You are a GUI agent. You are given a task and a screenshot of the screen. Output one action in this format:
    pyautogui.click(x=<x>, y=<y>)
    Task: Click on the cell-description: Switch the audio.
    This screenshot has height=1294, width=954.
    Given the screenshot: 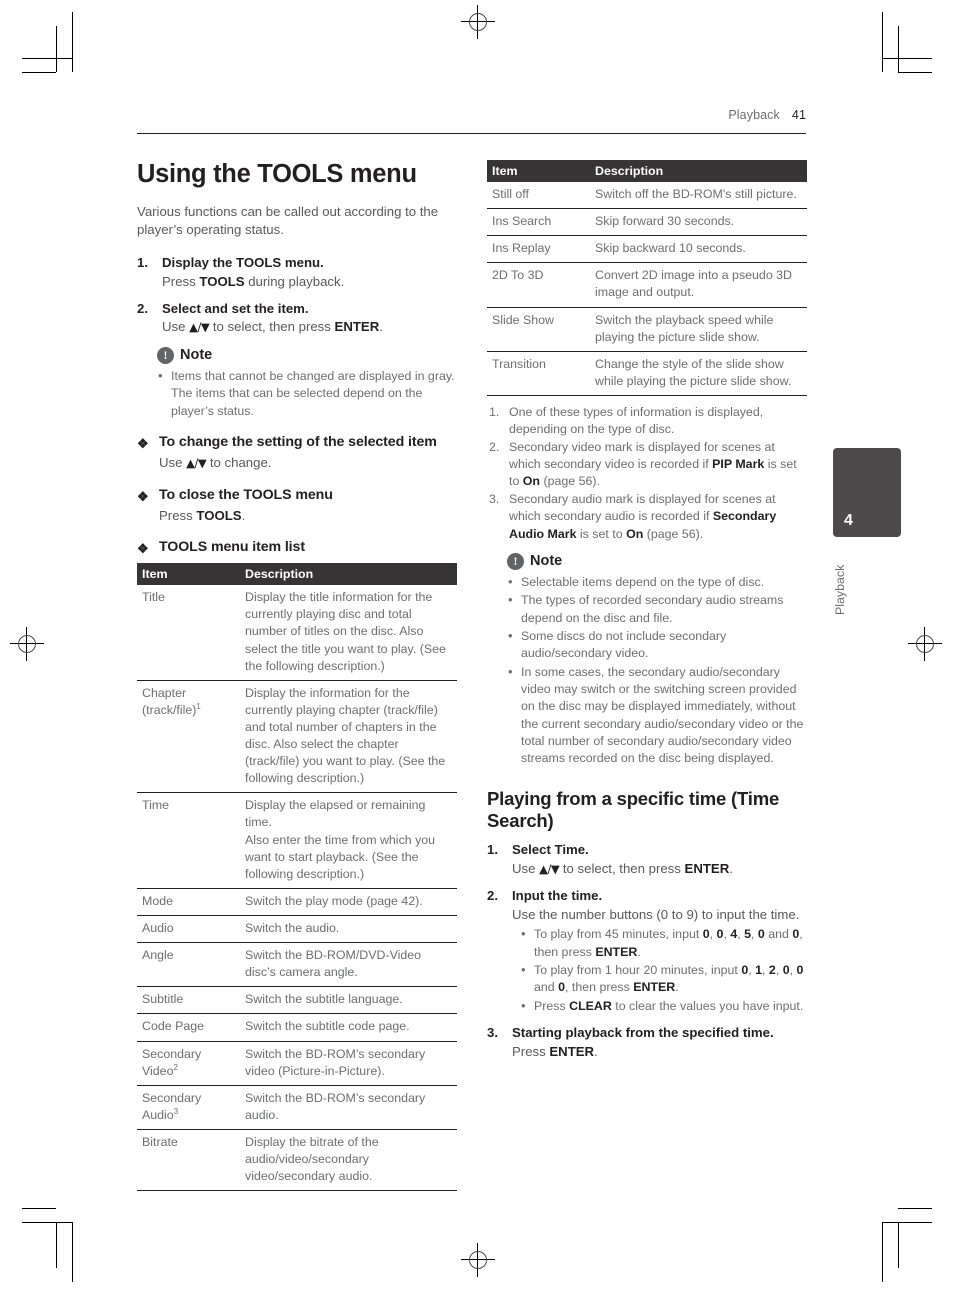 What is the action you would take?
    pyautogui.click(x=348, y=929)
    